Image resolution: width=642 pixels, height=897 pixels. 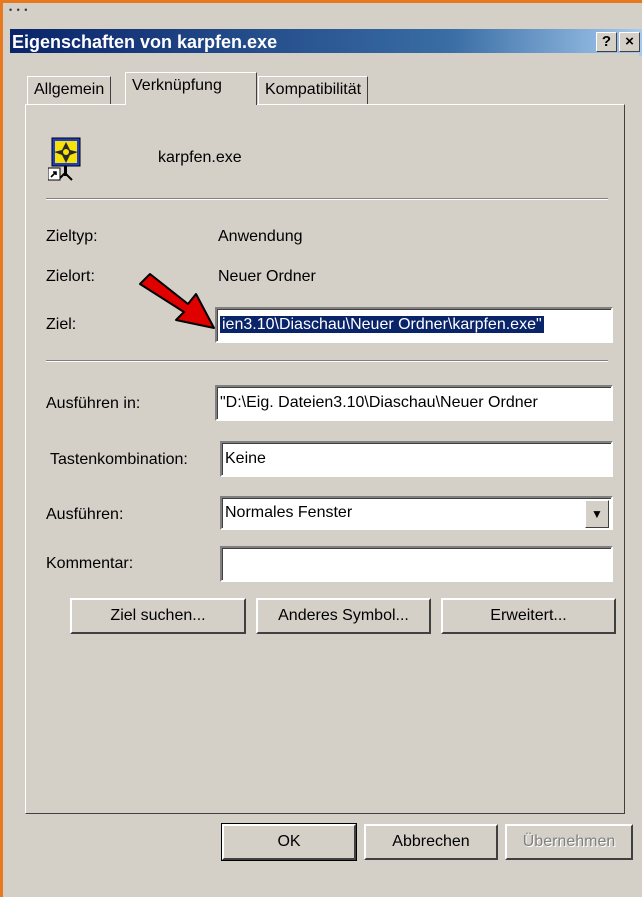 I want to click on window-title: Eigenschaften von karpfen.exe, so click(x=145, y=42).